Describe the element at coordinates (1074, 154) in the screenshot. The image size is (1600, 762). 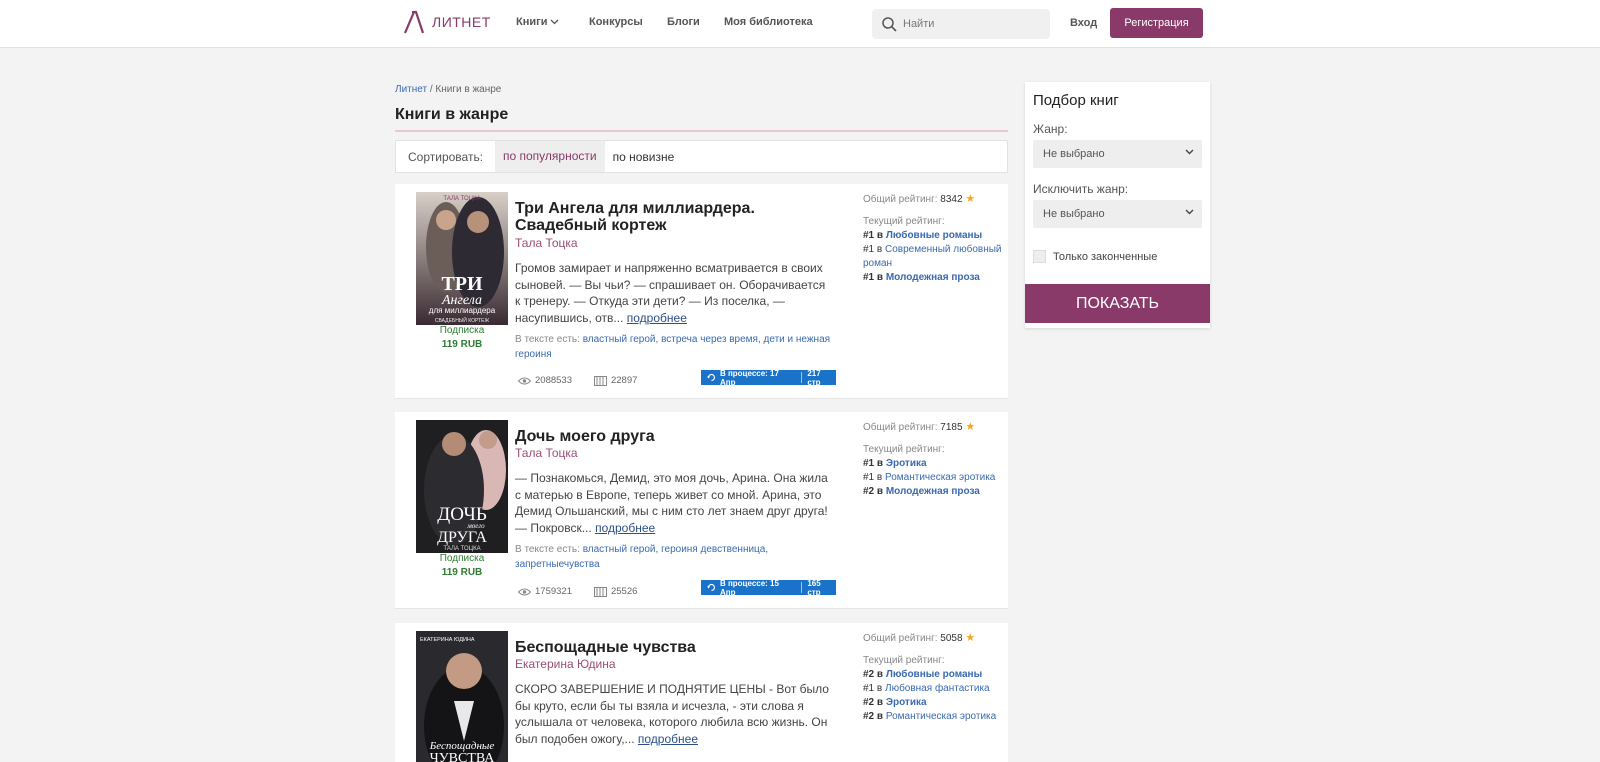
I see `genre-select-value: Не выбрано` at that location.